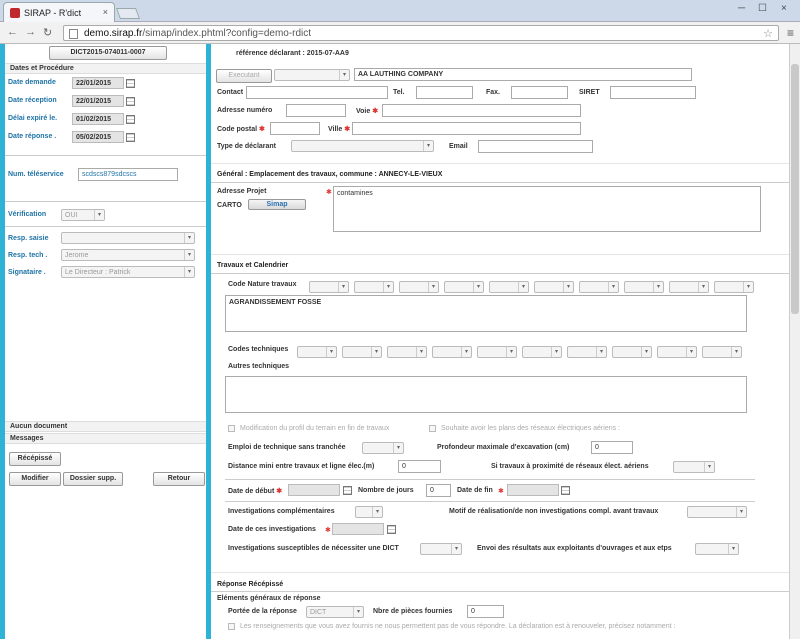  Describe the element at coordinates (458, 146) in the screenshot. I see `email-label: Email` at that location.